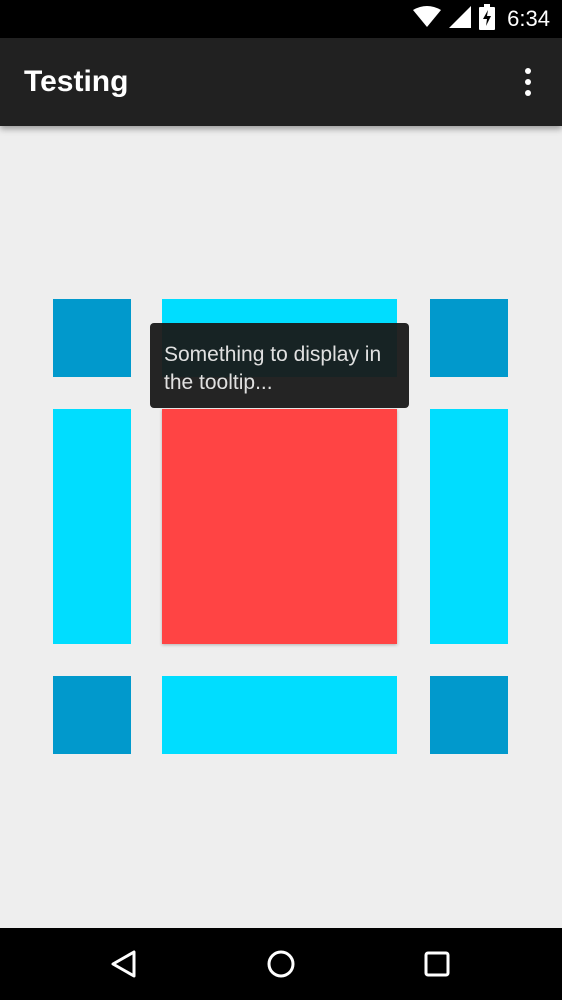  Describe the element at coordinates (469, 715) in the screenshot. I see `corner-tile-bottom-right` at that location.